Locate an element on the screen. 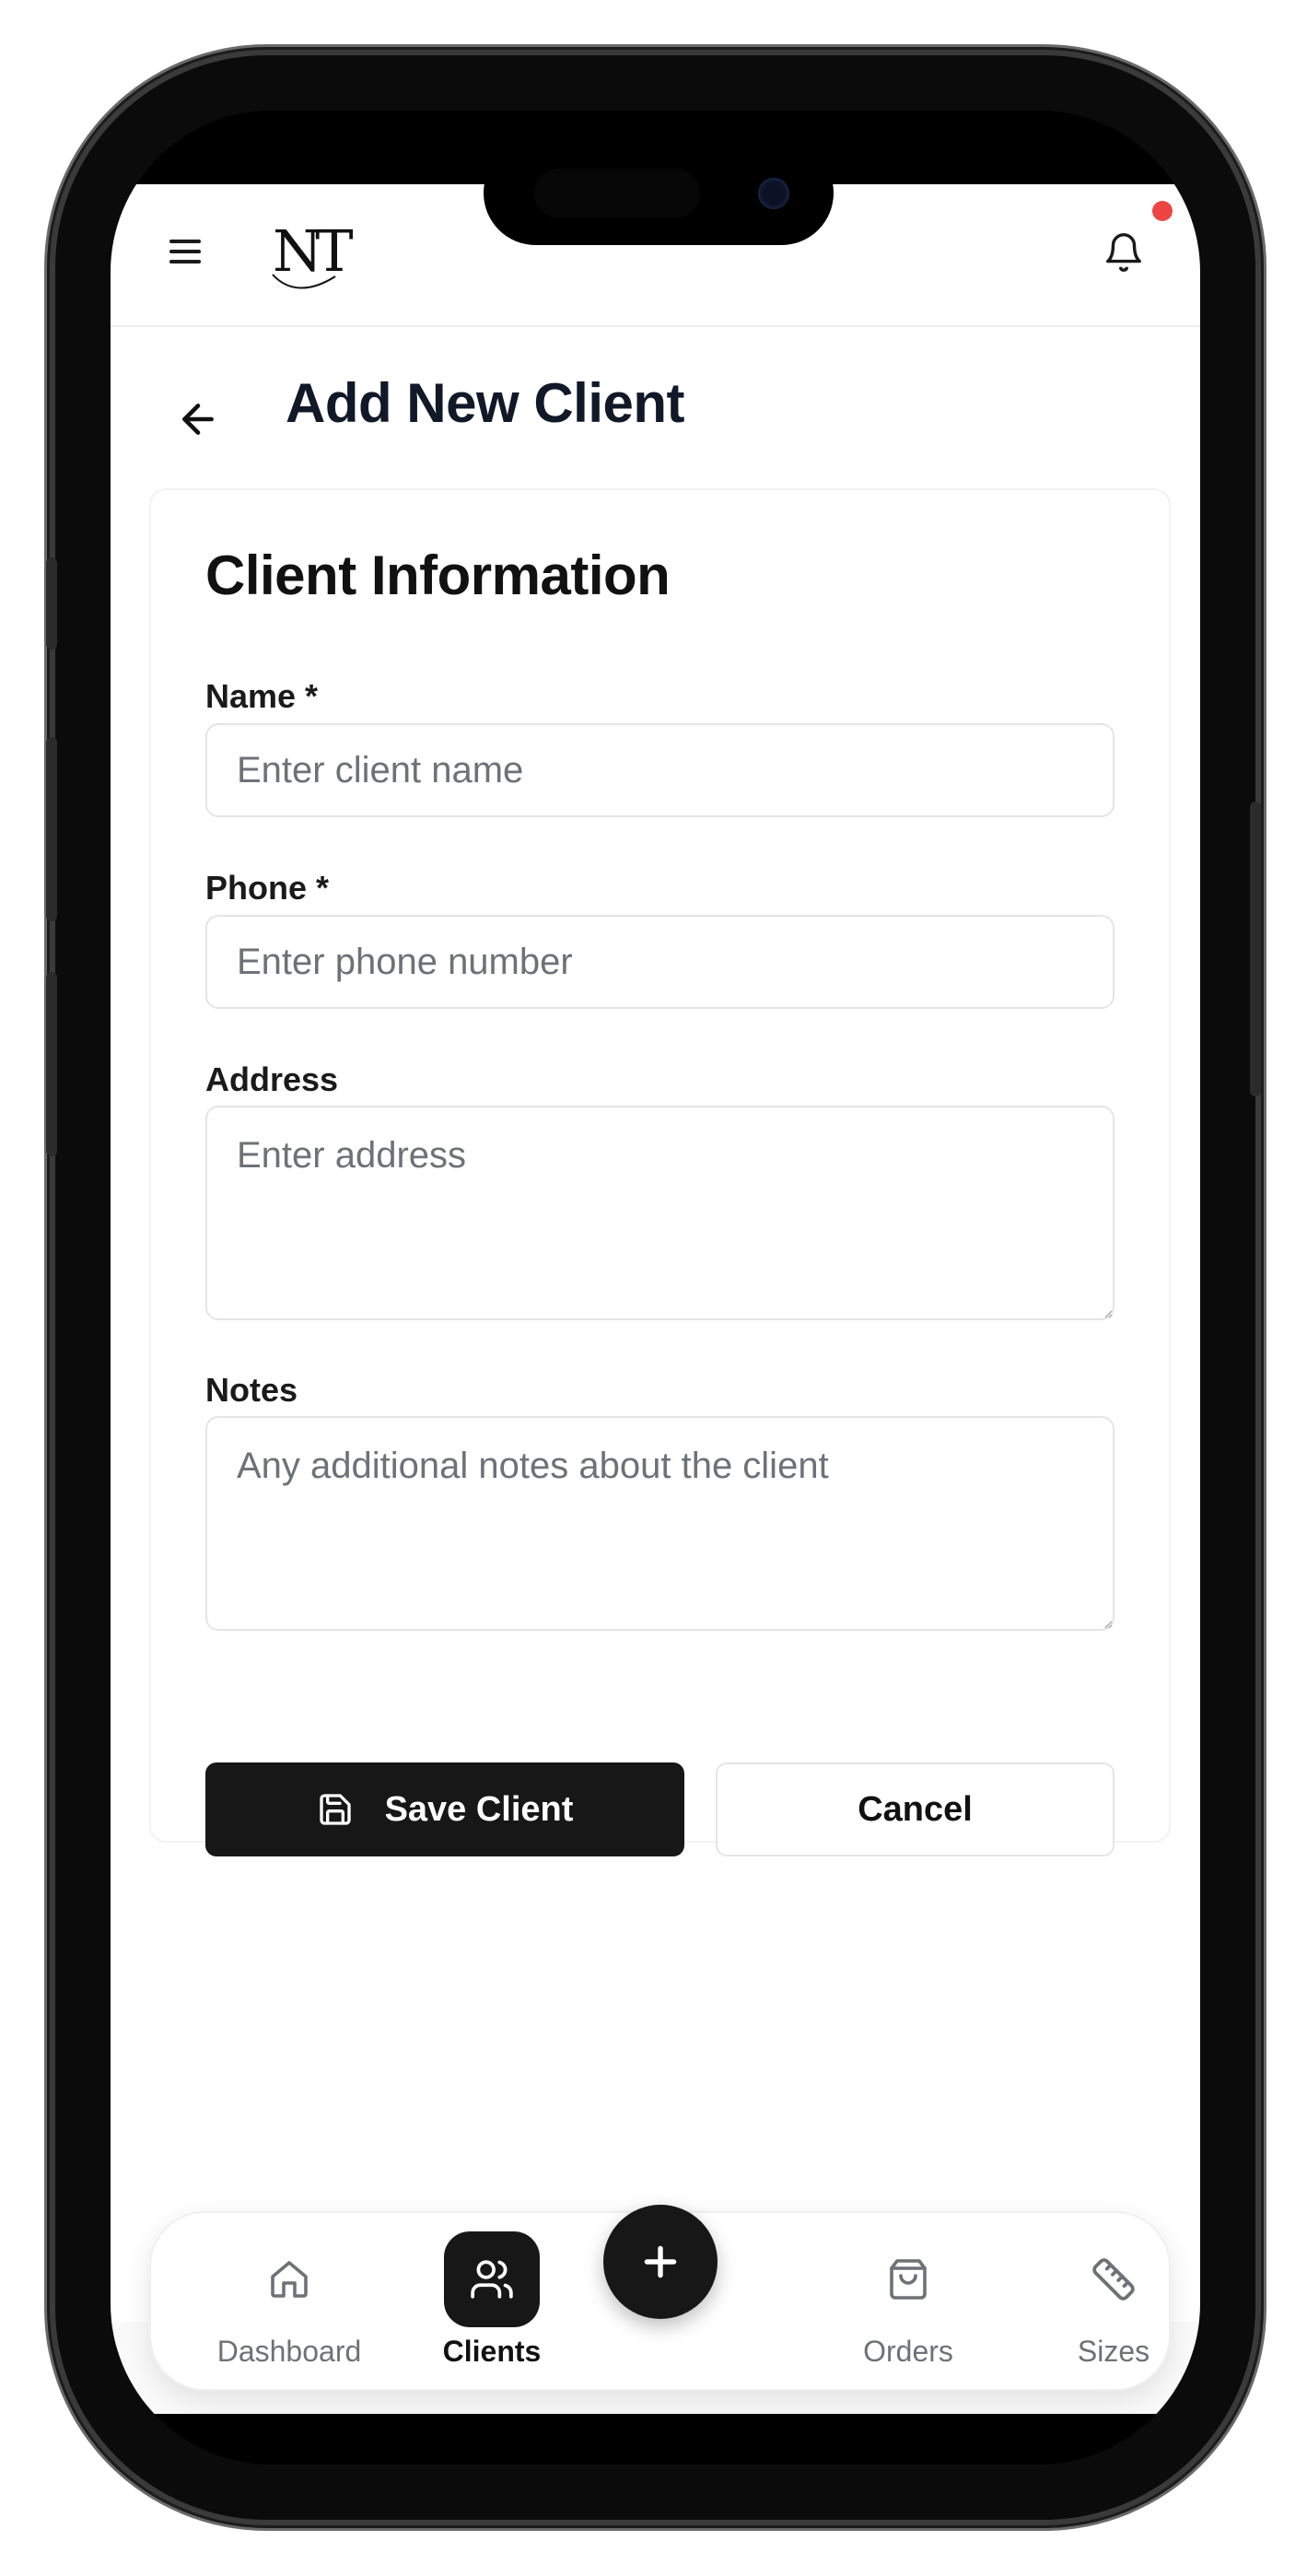 This screenshot has height=2576, width=1307. nav-item-clients: Clients is located at coordinates (492, 2303).